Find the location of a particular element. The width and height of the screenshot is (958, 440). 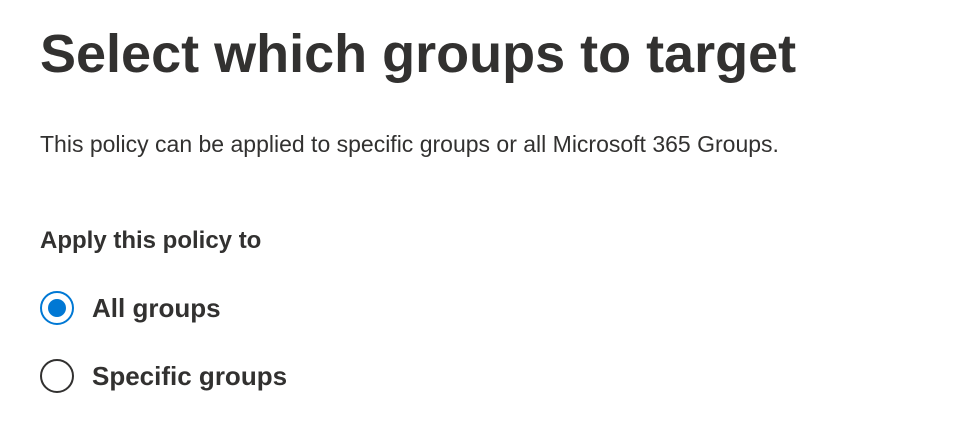

apply-policy-label: Apply this policy to is located at coordinates (151, 240).